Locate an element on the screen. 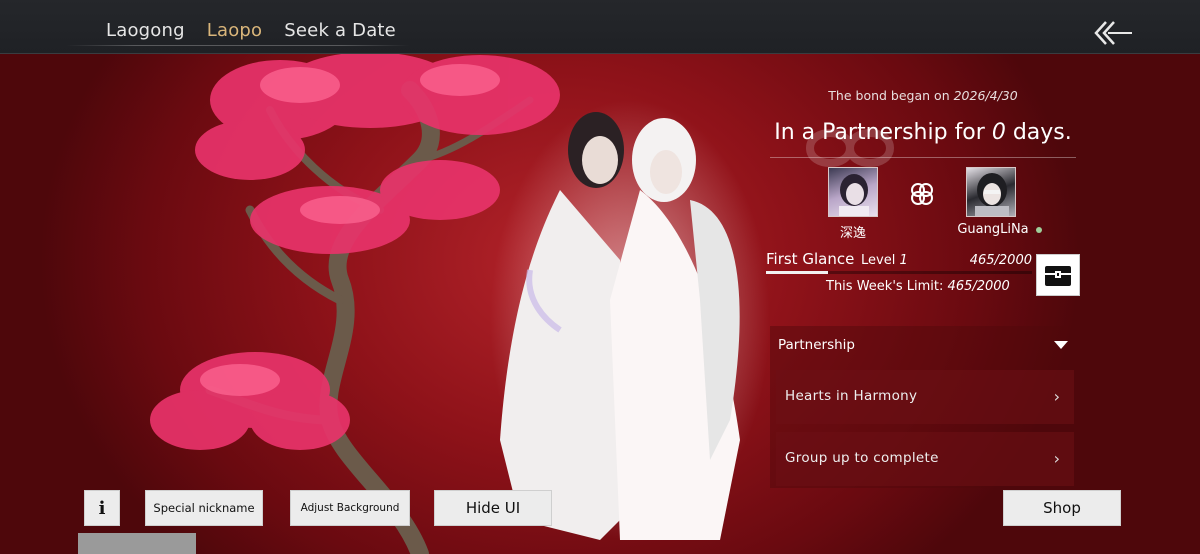 Image resolution: width=1200 pixels, height=554 pixels. tab-laogong: Laogong is located at coordinates (145, 30).